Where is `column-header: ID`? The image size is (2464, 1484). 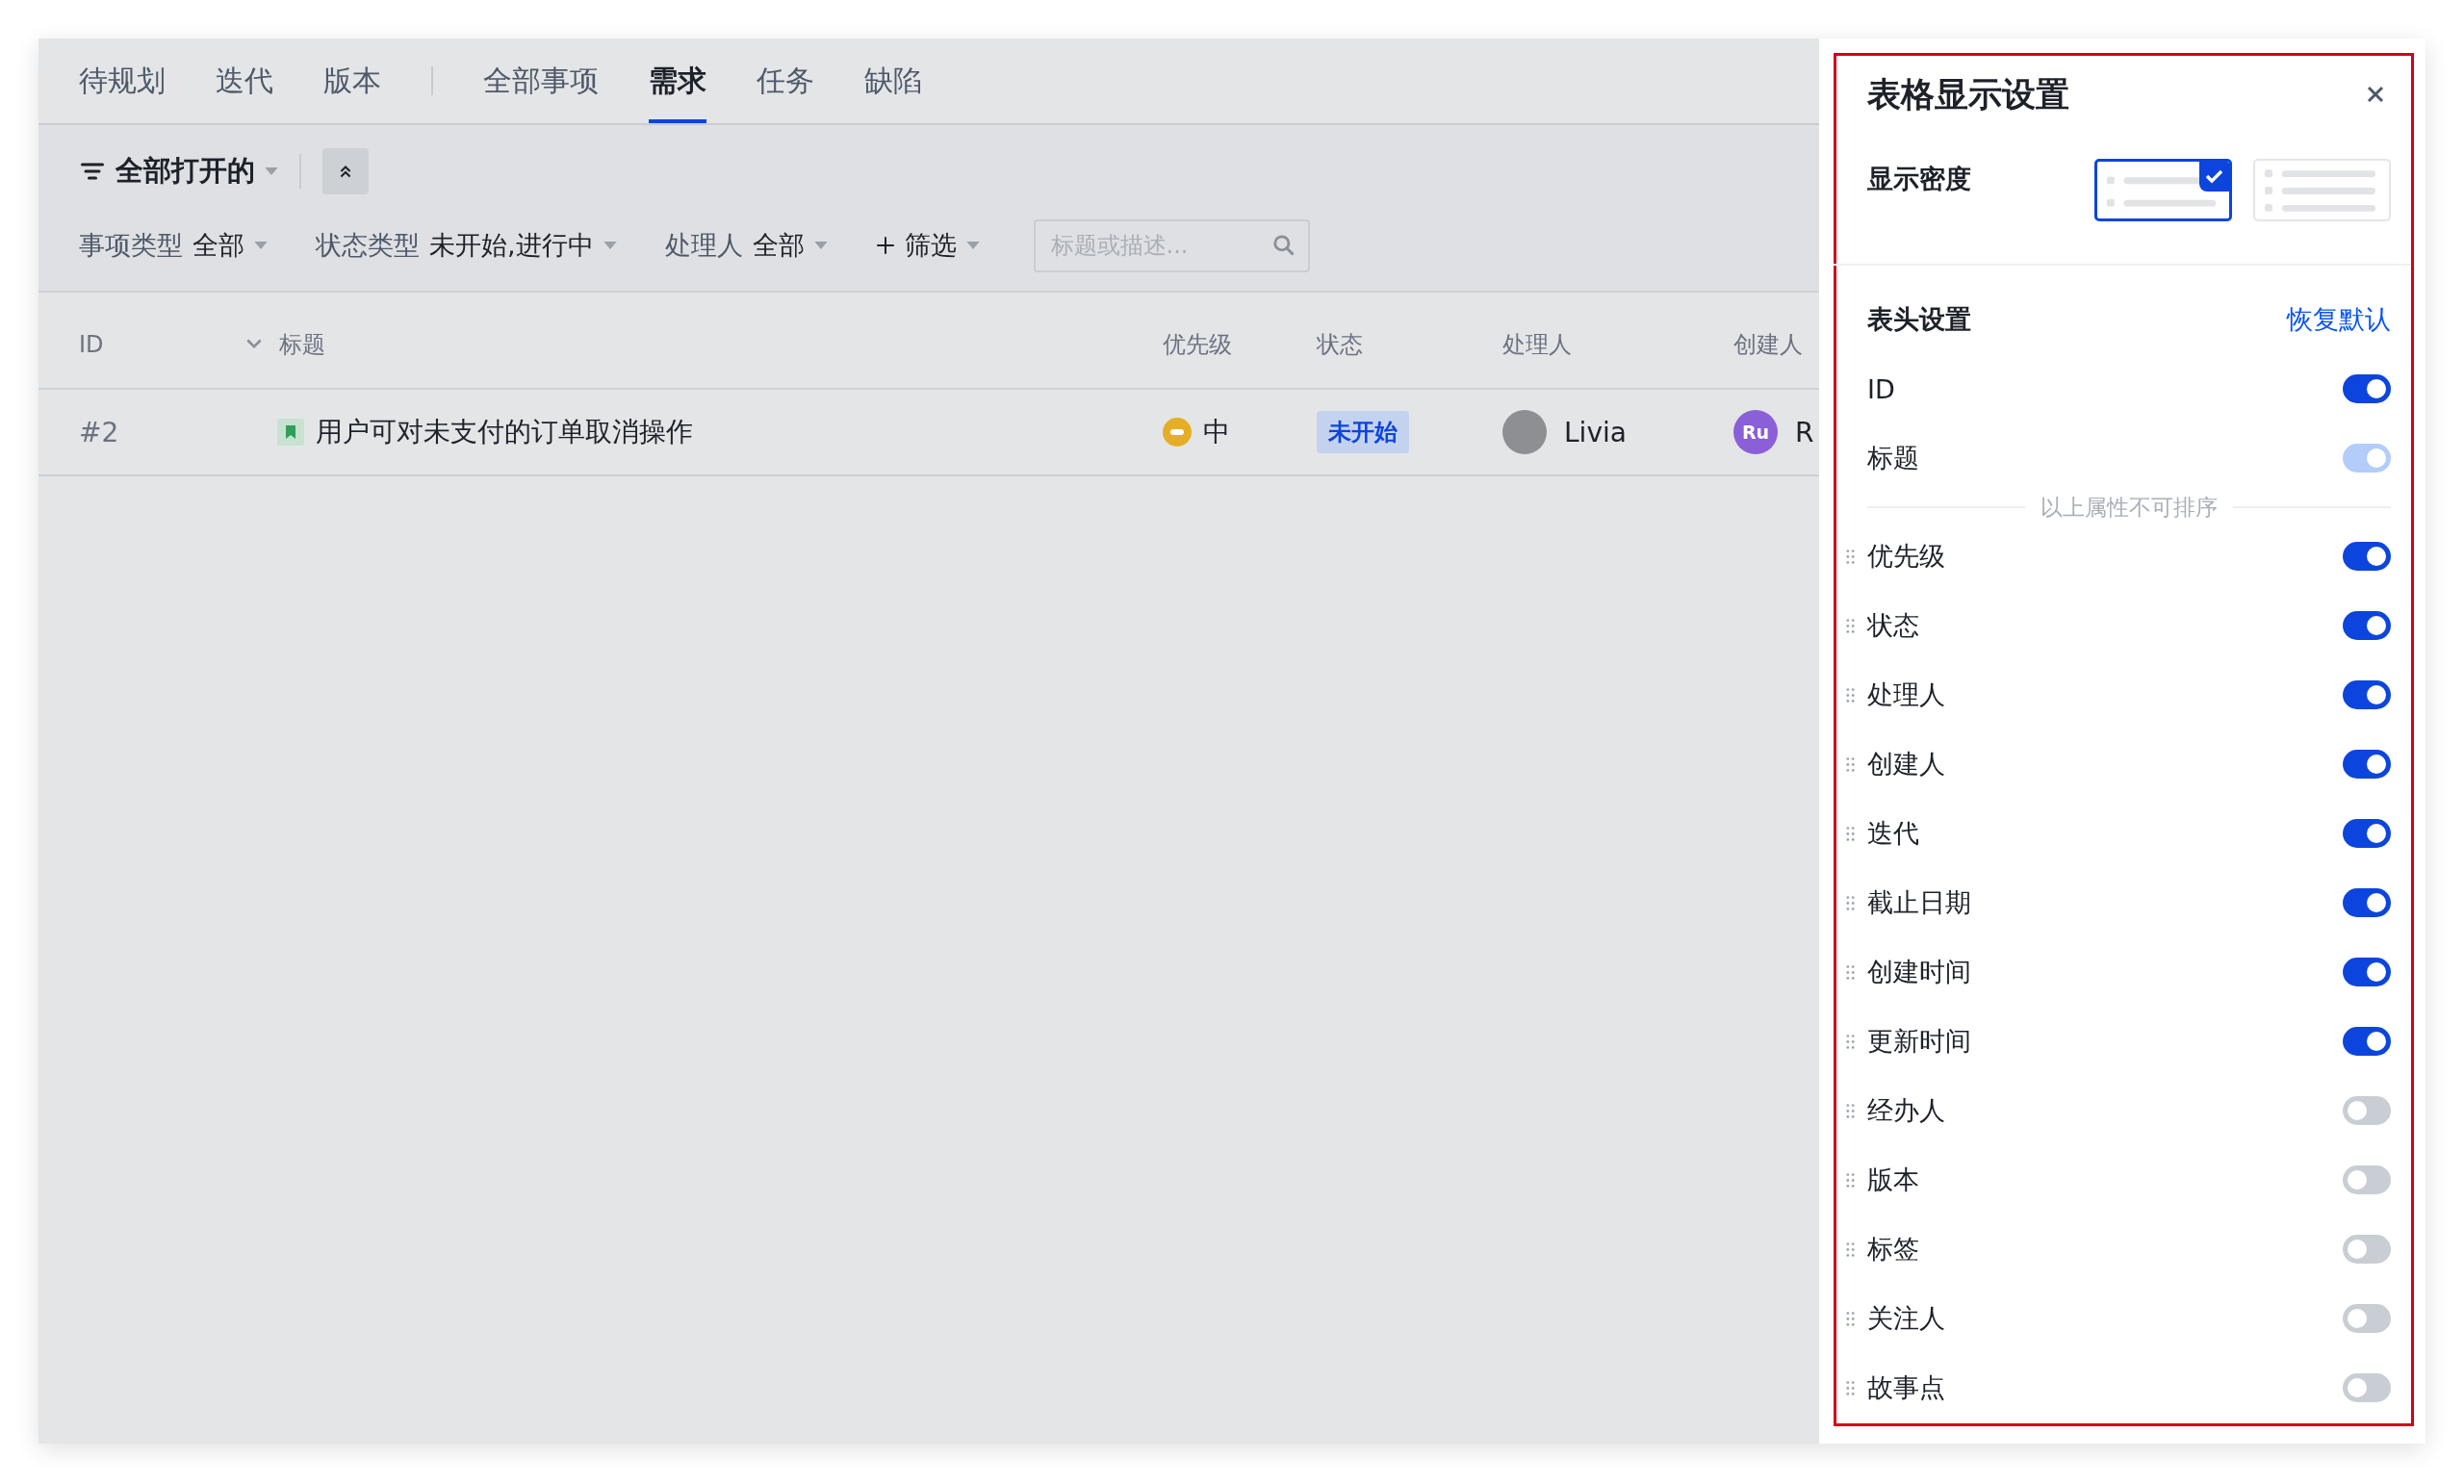
column-header: ID is located at coordinates (92, 344).